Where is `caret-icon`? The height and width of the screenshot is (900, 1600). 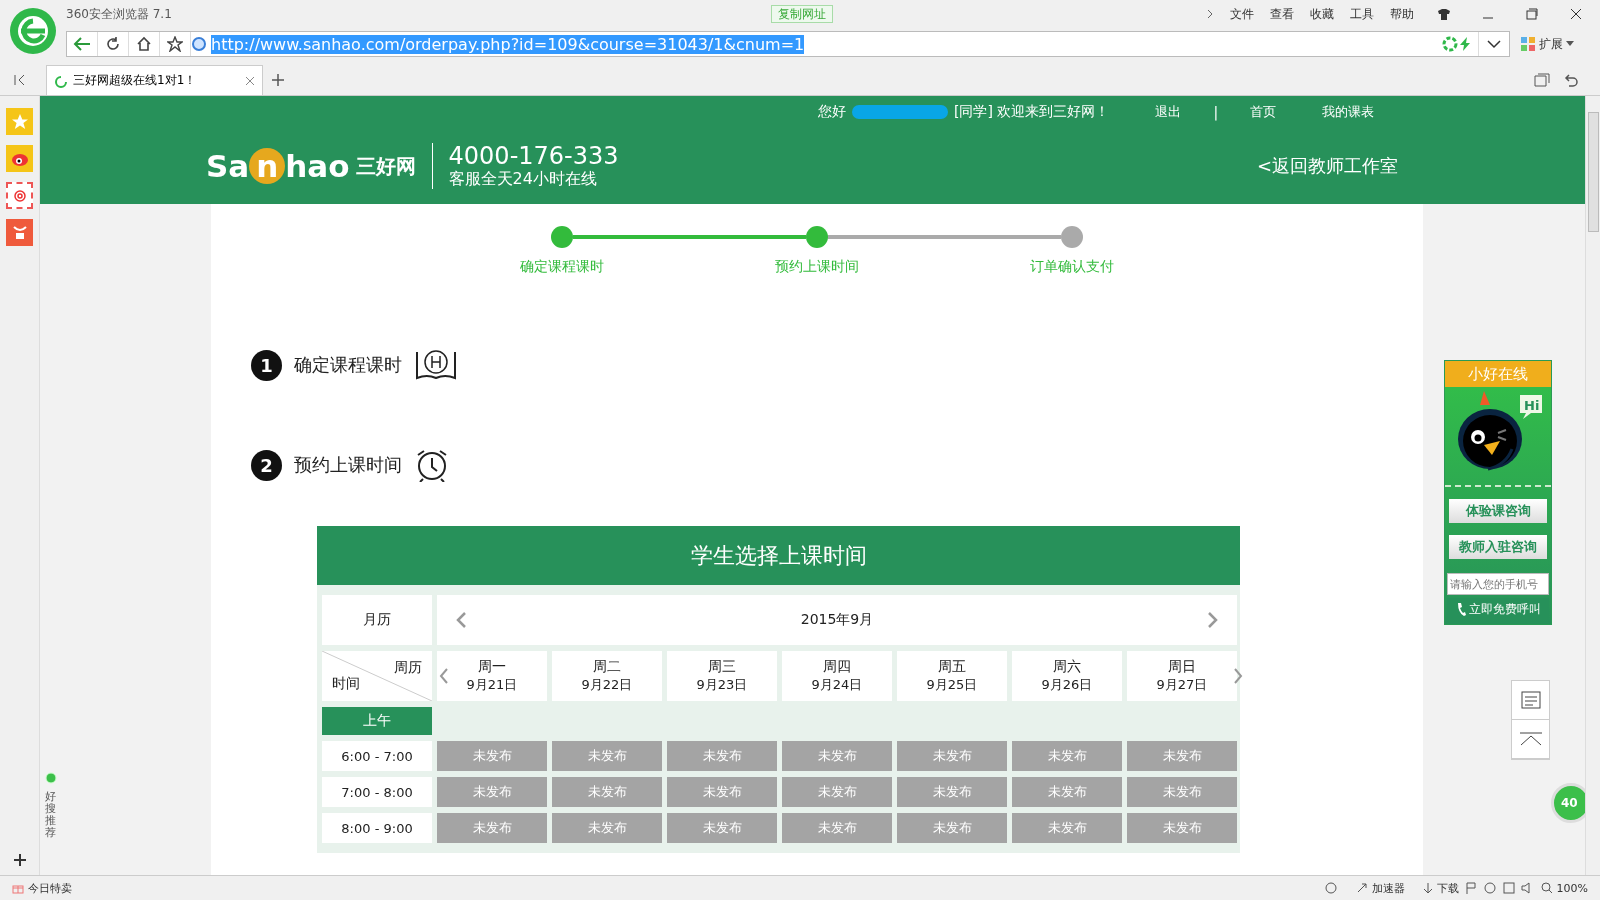
caret-icon is located at coordinates (1570, 44).